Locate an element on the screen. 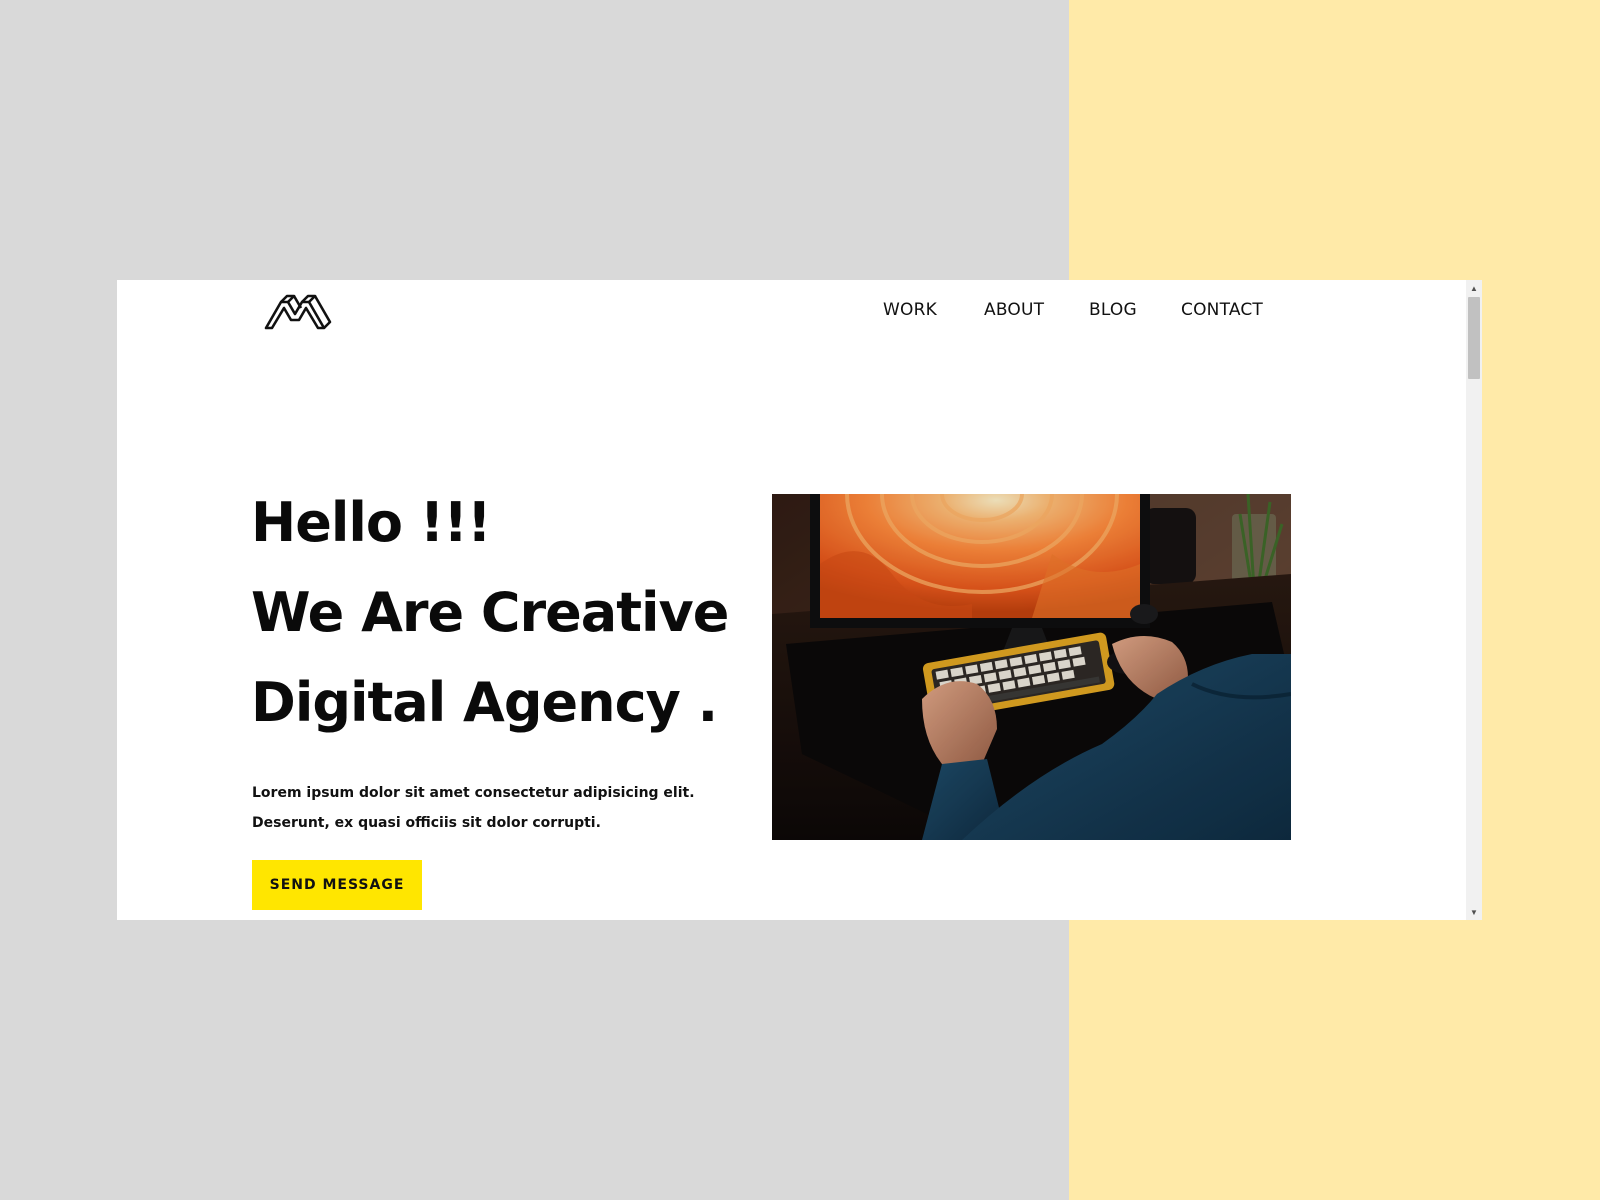 Image resolution: width=1600 pixels, height=1200 pixels. headline-line-1: Hello !!! is located at coordinates (371, 522).